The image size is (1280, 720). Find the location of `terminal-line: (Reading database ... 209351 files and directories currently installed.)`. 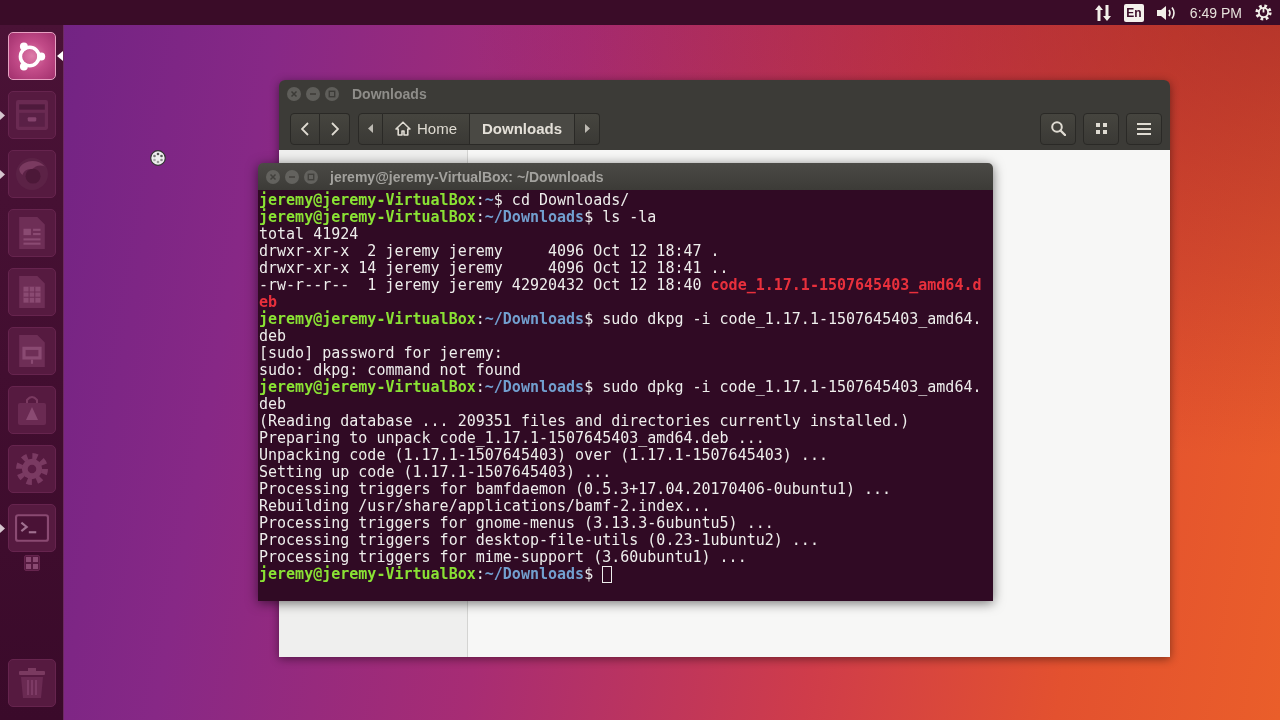

terminal-line: (Reading database ... 209351 files and directories currently installed.) is located at coordinates (584, 421).